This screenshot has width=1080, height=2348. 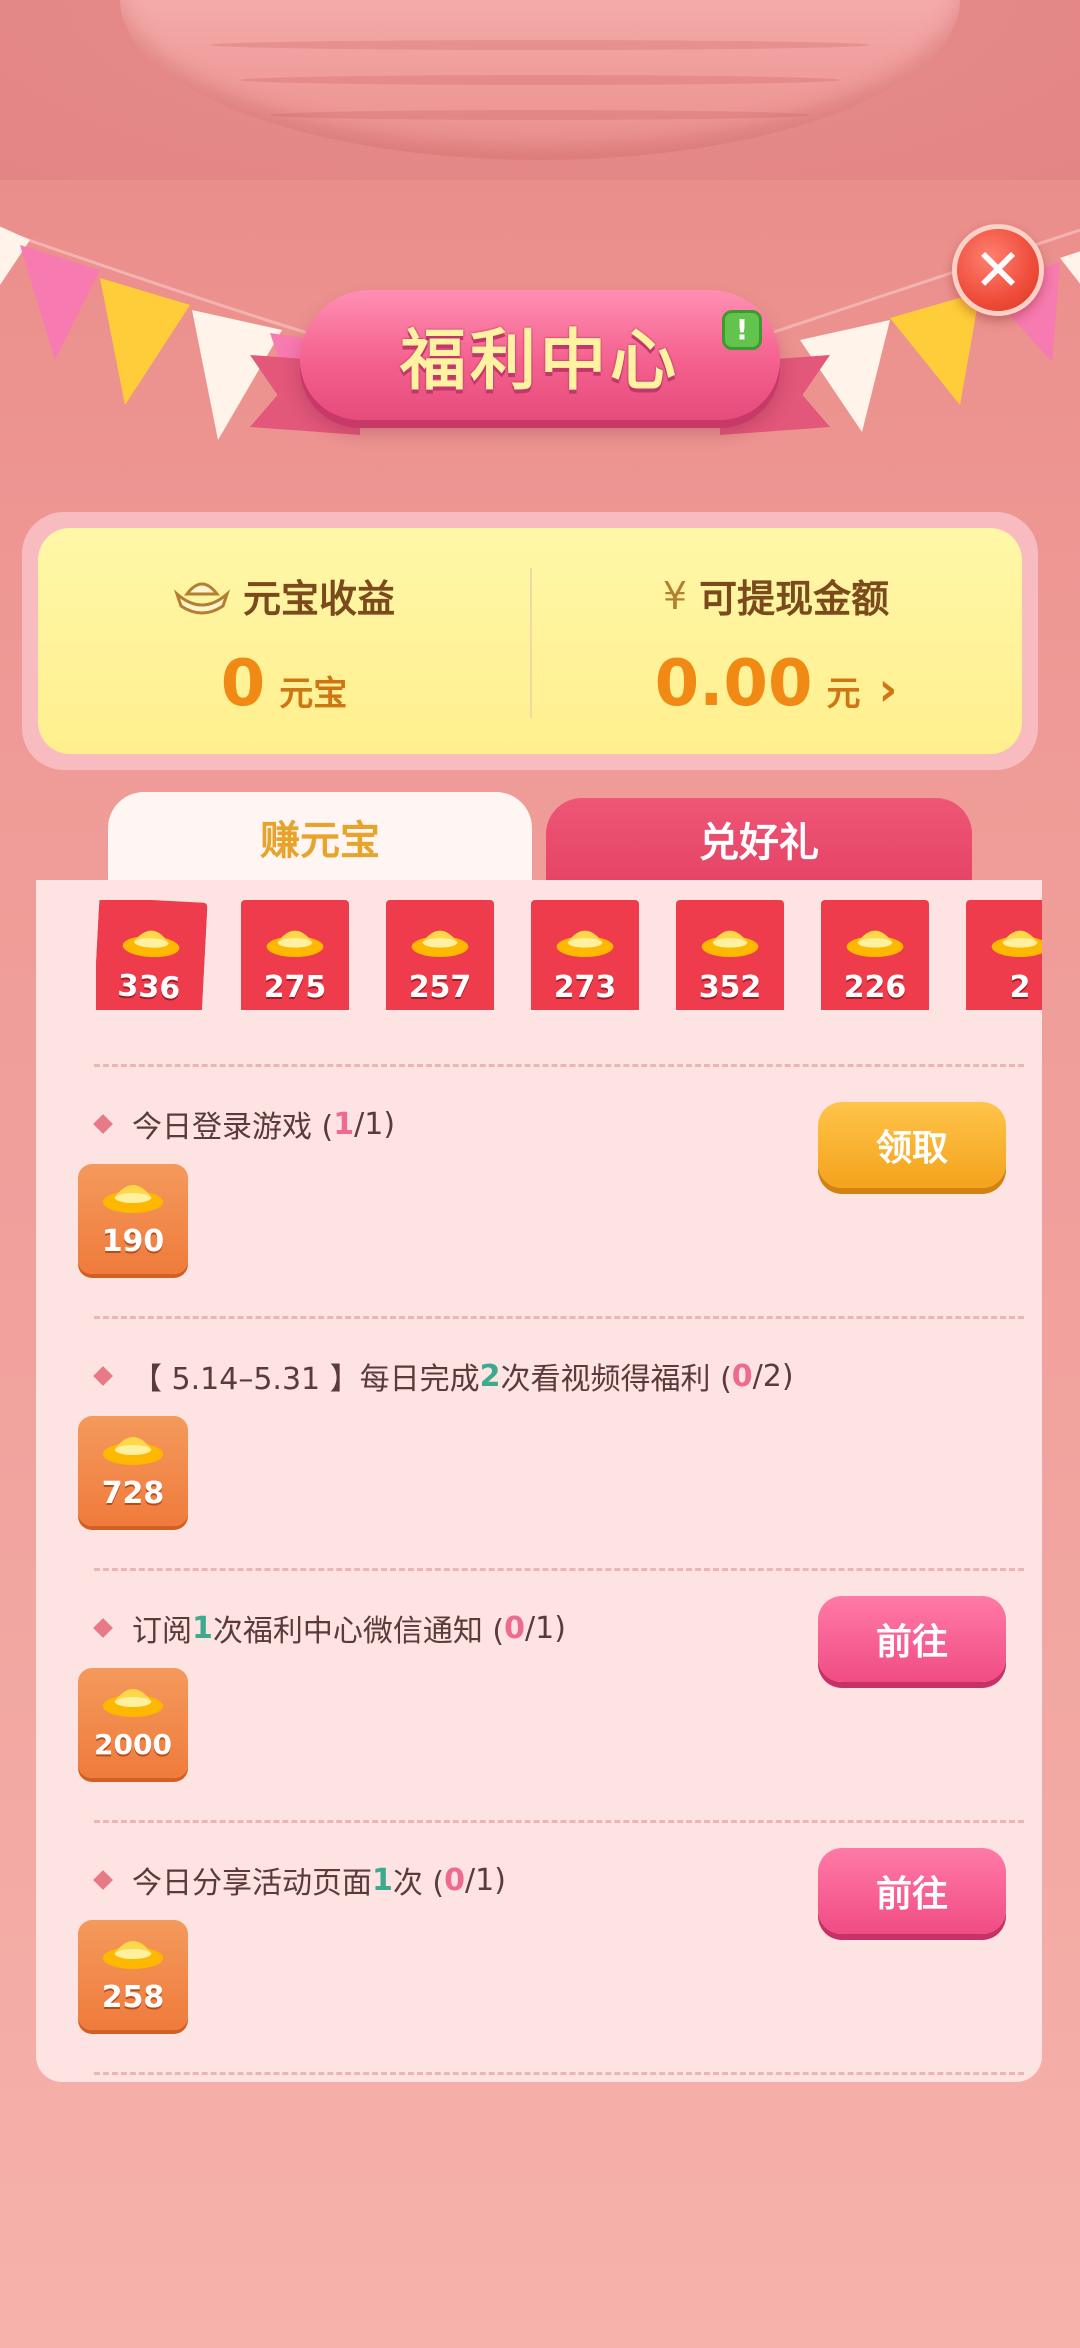 I want to click on envelope-strip: 336 275 257 273 352 226 2, so click(x=569, y=955).